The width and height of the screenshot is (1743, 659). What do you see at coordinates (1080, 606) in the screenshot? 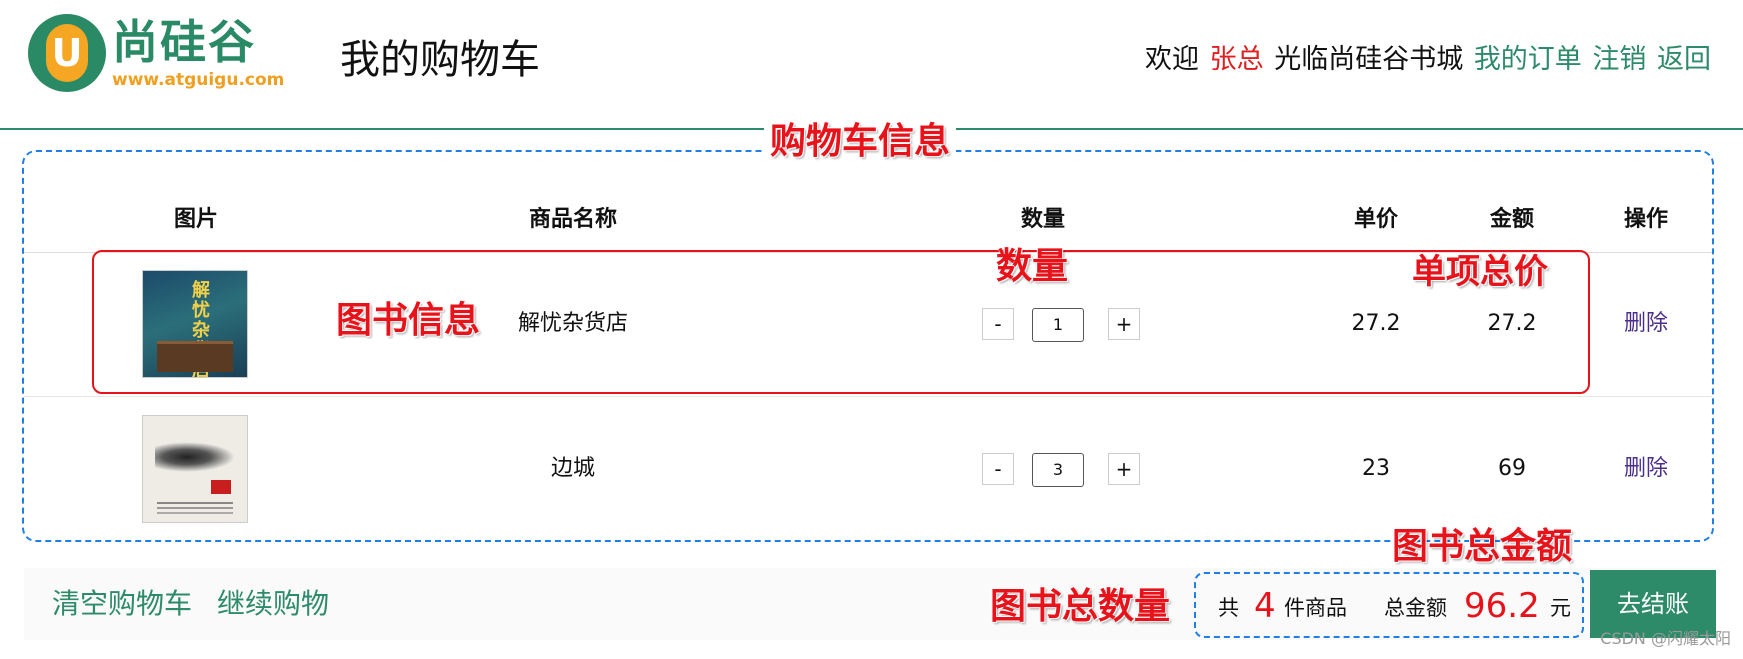
I see `annotation-total-count: 图书总数量` at bounding box center [1080, 606].